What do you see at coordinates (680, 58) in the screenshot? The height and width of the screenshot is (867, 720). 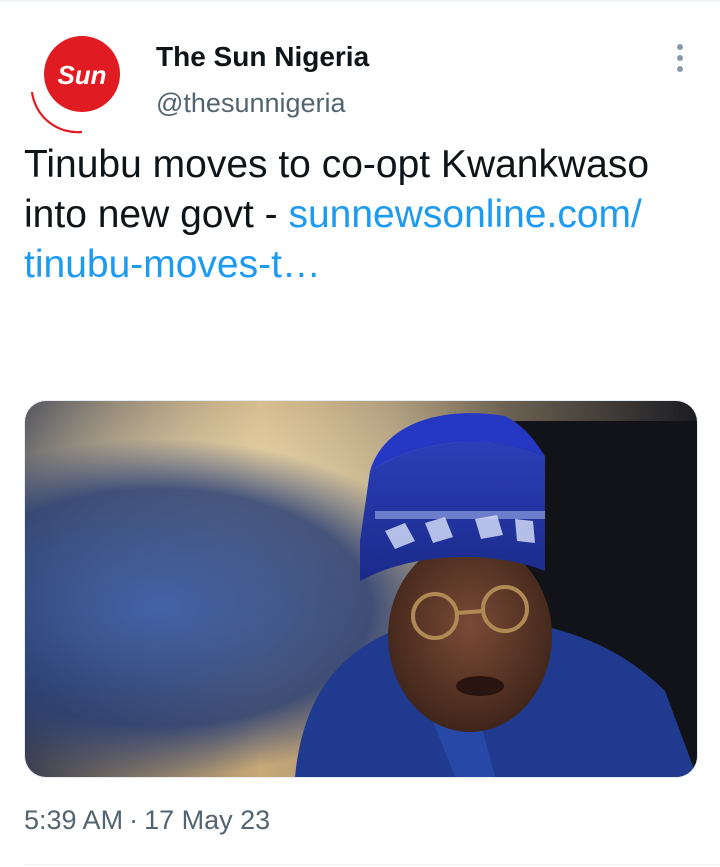 I see `more-options-button` at bounding box center [680, 58].